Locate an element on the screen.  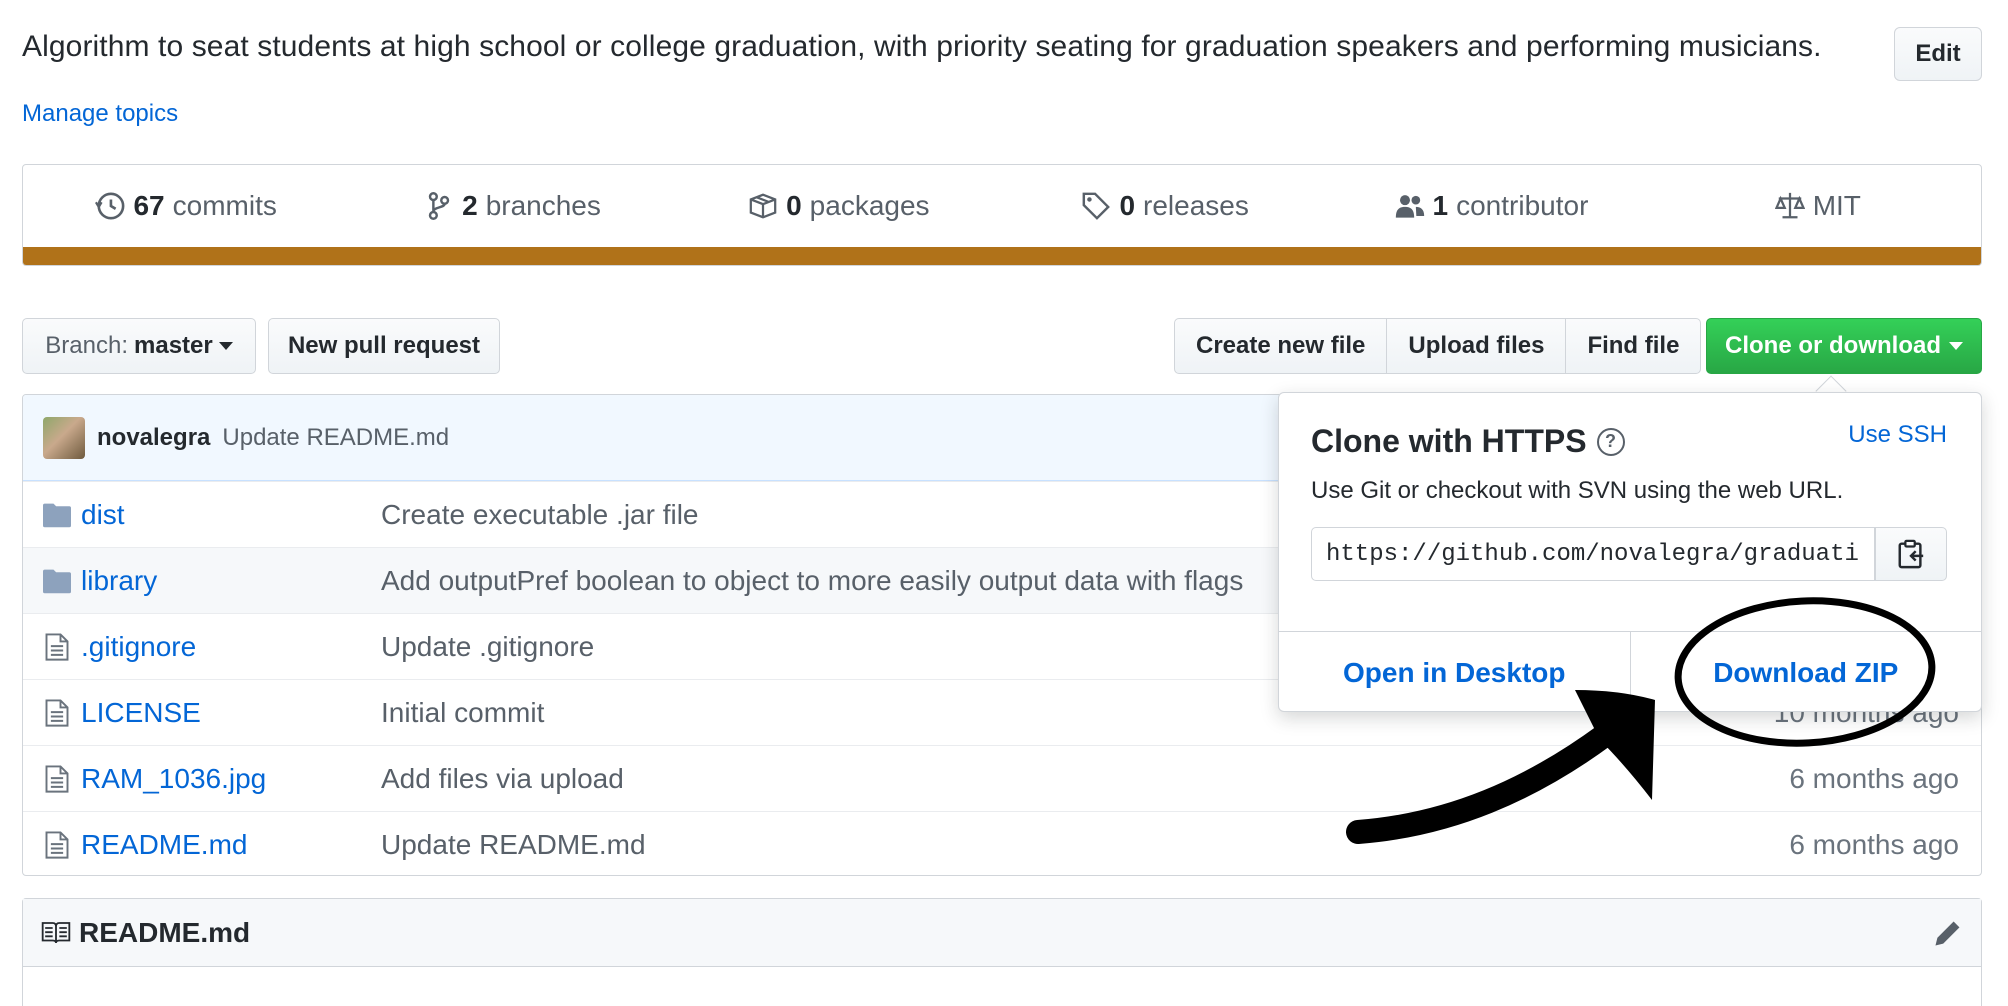
license-stat: MIT is located at coordinates (1818, 206).